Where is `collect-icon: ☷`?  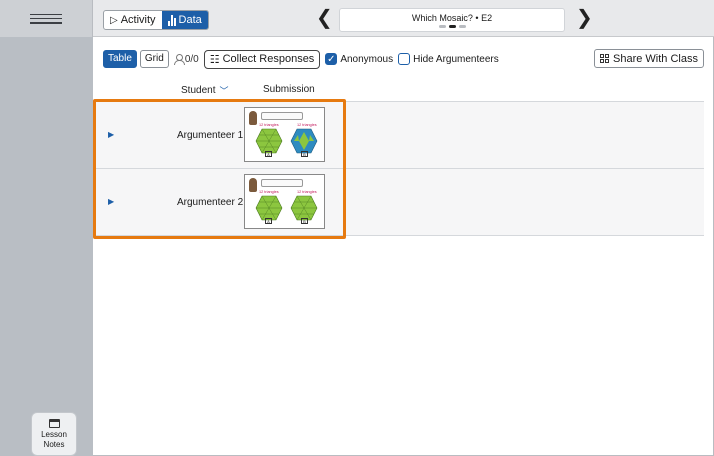 collect-icon: ☷ is located at coordinates (214, 59).